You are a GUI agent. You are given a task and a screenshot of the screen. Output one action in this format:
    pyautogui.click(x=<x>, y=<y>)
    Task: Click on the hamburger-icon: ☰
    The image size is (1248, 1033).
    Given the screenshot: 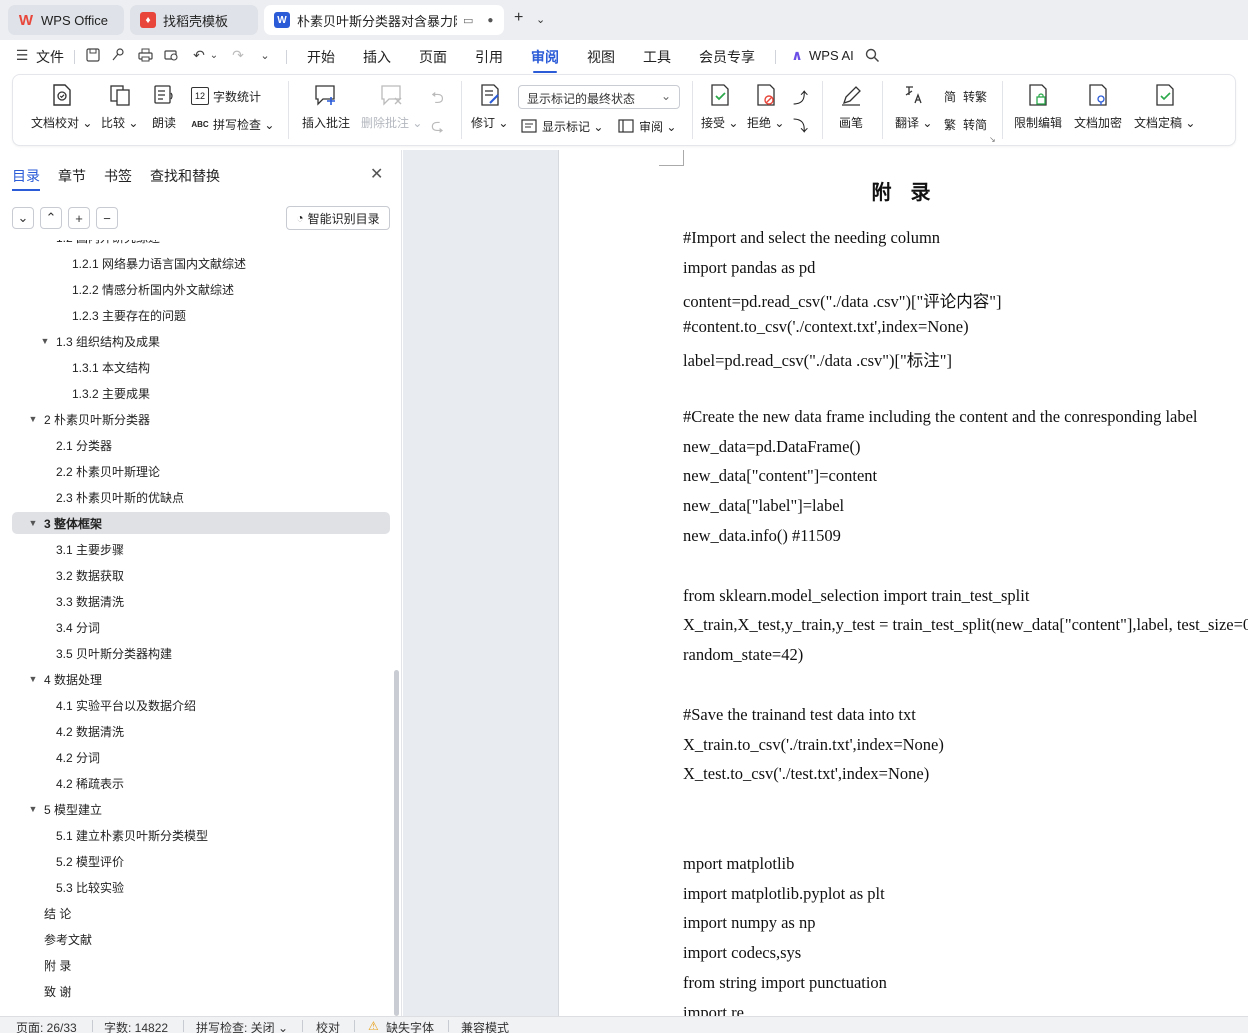 What is the action you would take?
    pyautogui.click(x=22, y=55)
    